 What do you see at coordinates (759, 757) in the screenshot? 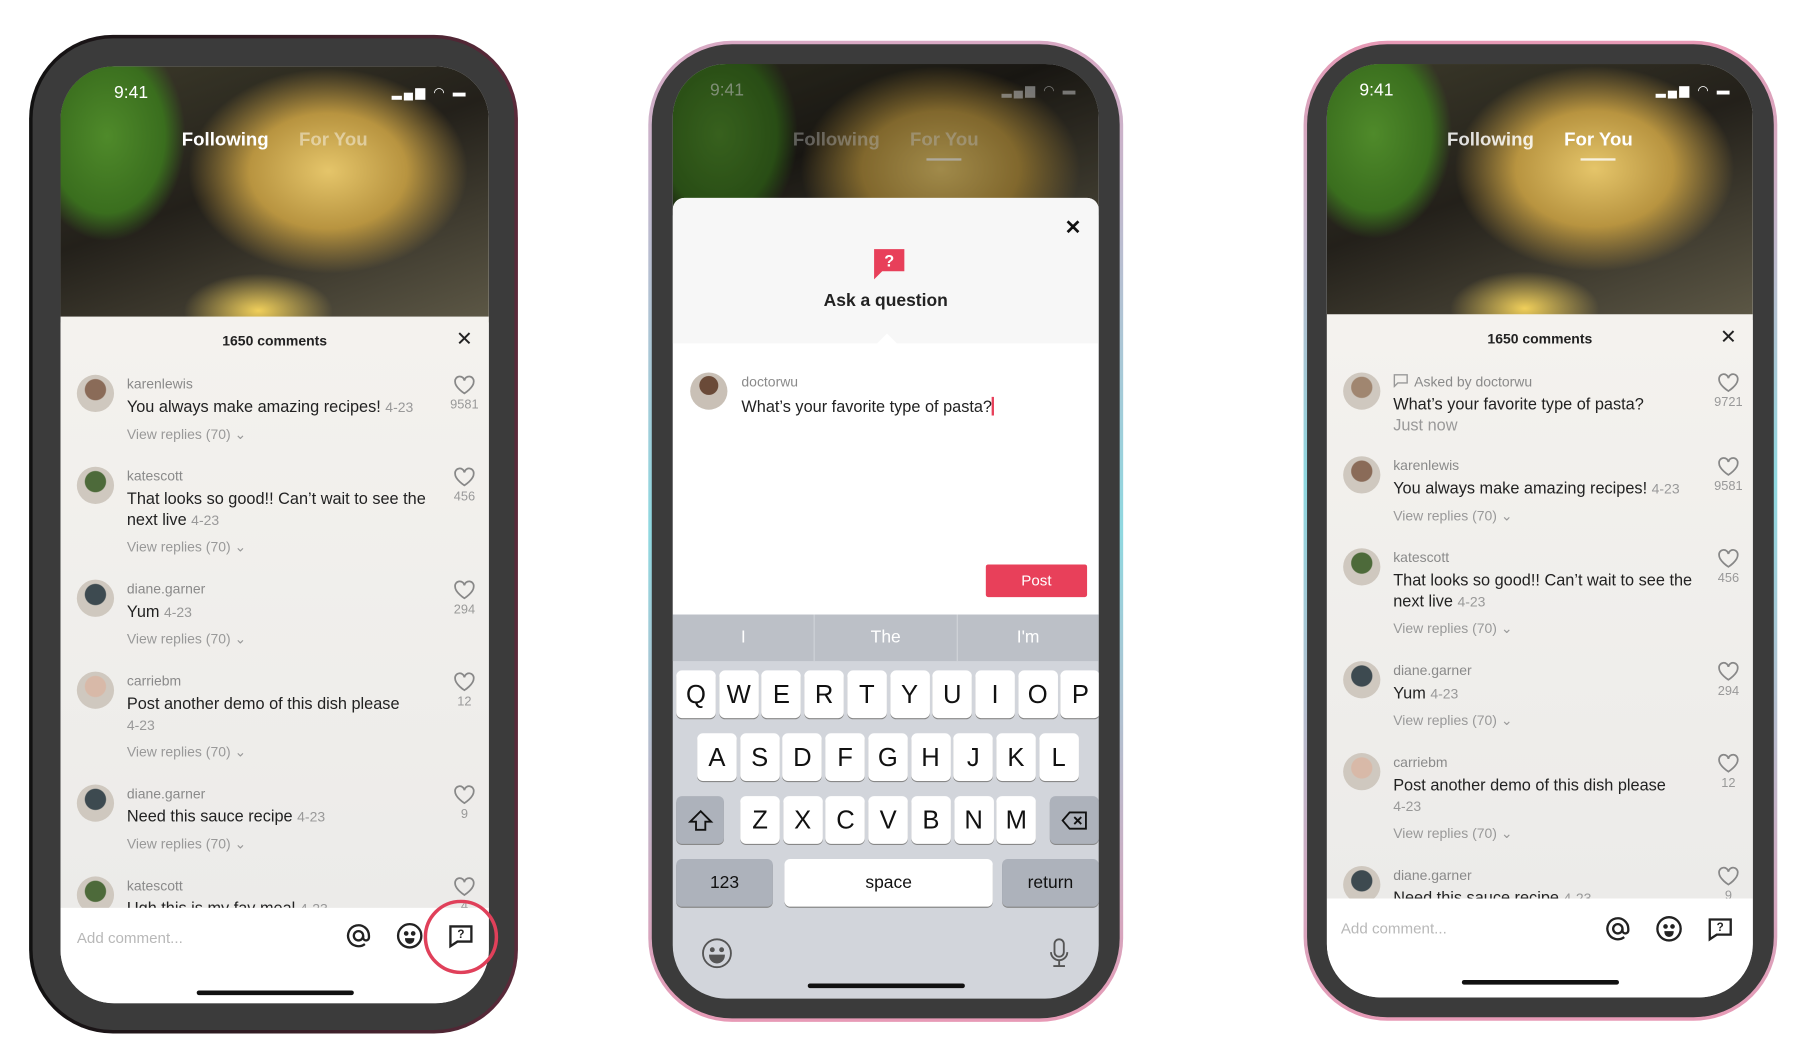
I see `key-s: S` at bounding box center [759, 757].